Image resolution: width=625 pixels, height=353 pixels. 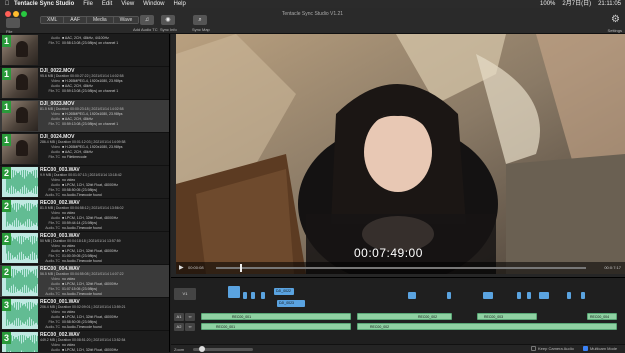 I want to click on wave-button: Wave, so click(x=126, y=20).